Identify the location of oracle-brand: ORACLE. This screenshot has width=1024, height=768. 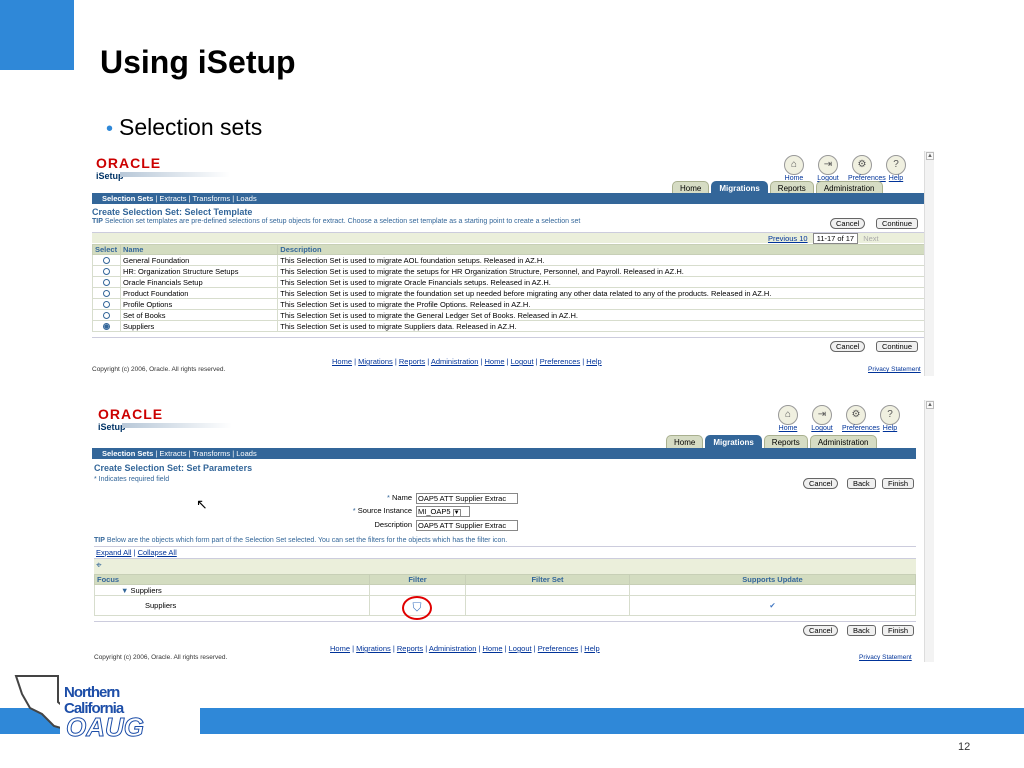
(129, 163).